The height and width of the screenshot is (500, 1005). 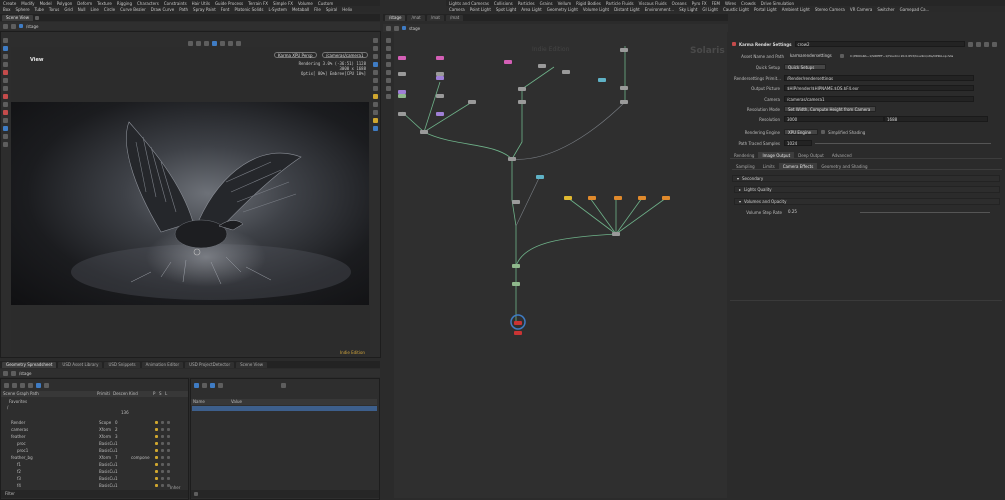 I want to click on move-tool-icon, so click(x=5, y=48).